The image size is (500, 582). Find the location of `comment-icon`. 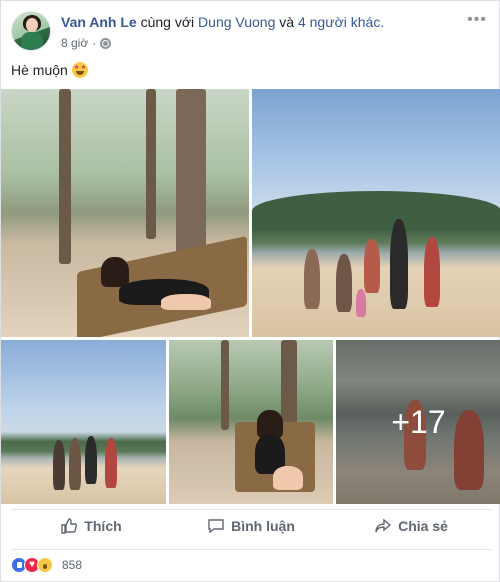

comment-icon is located at coordinates (216, 525).